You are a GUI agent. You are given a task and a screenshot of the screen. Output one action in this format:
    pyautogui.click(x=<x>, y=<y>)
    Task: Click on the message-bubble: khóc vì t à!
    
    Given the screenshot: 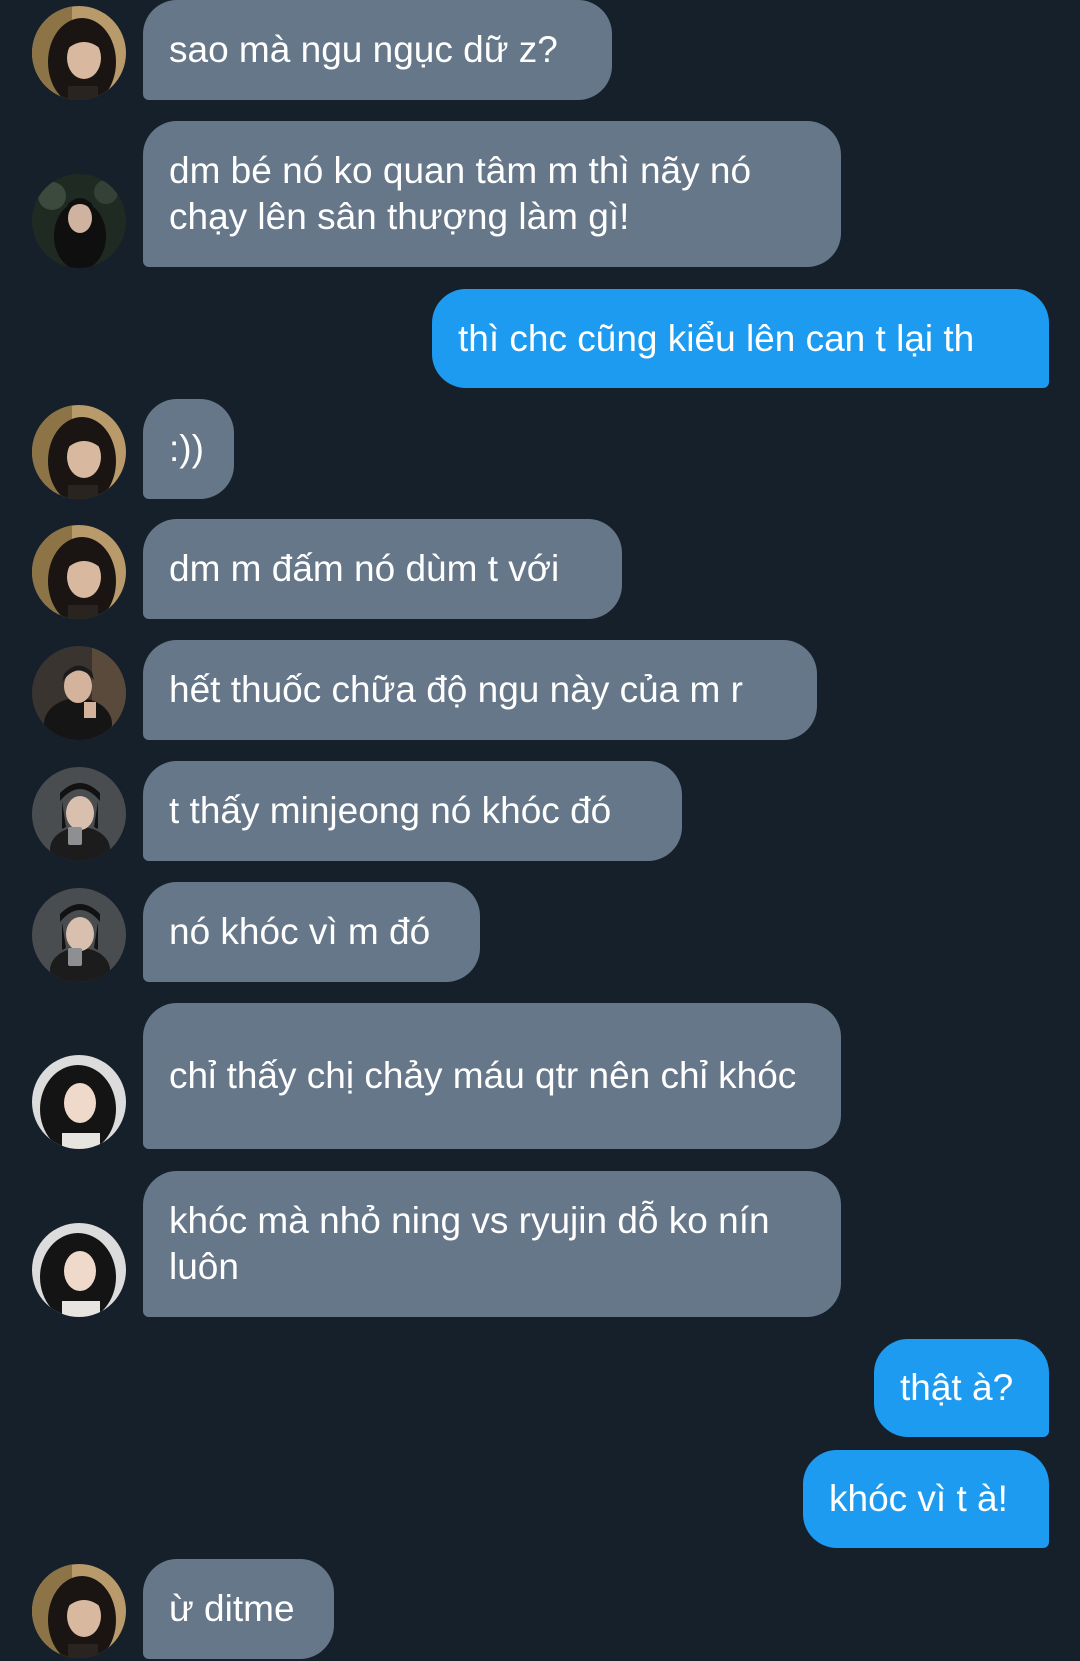 What is the action you would take?
    pyautogui.click(x=926, y=1499)
    